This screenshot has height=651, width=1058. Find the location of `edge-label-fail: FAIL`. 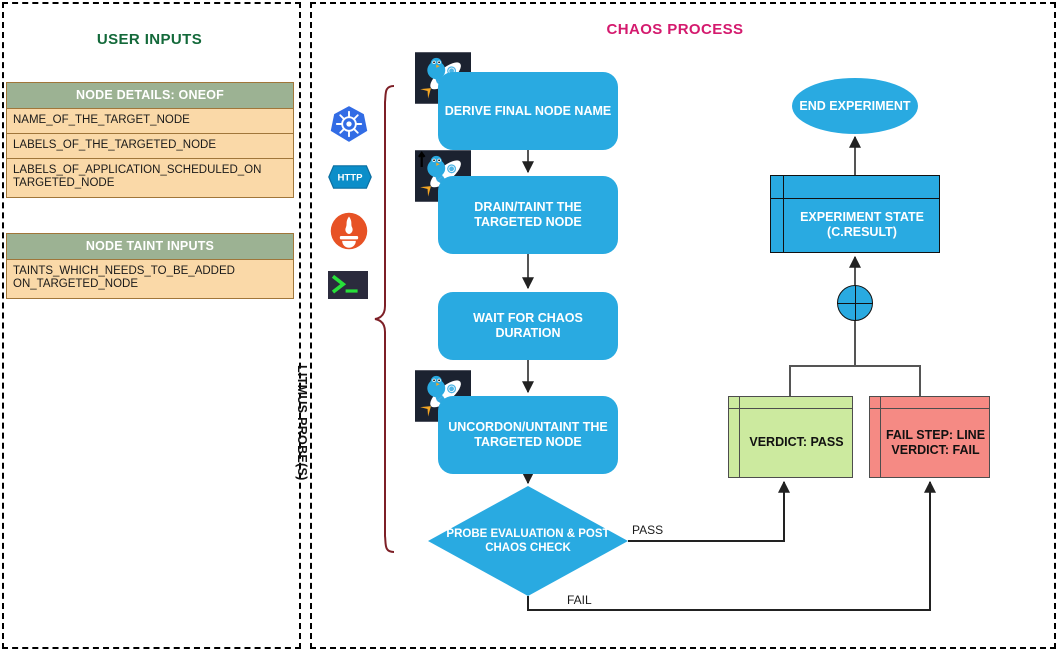

edge-label-fail: FAIL is located at coordinates (579, 600).